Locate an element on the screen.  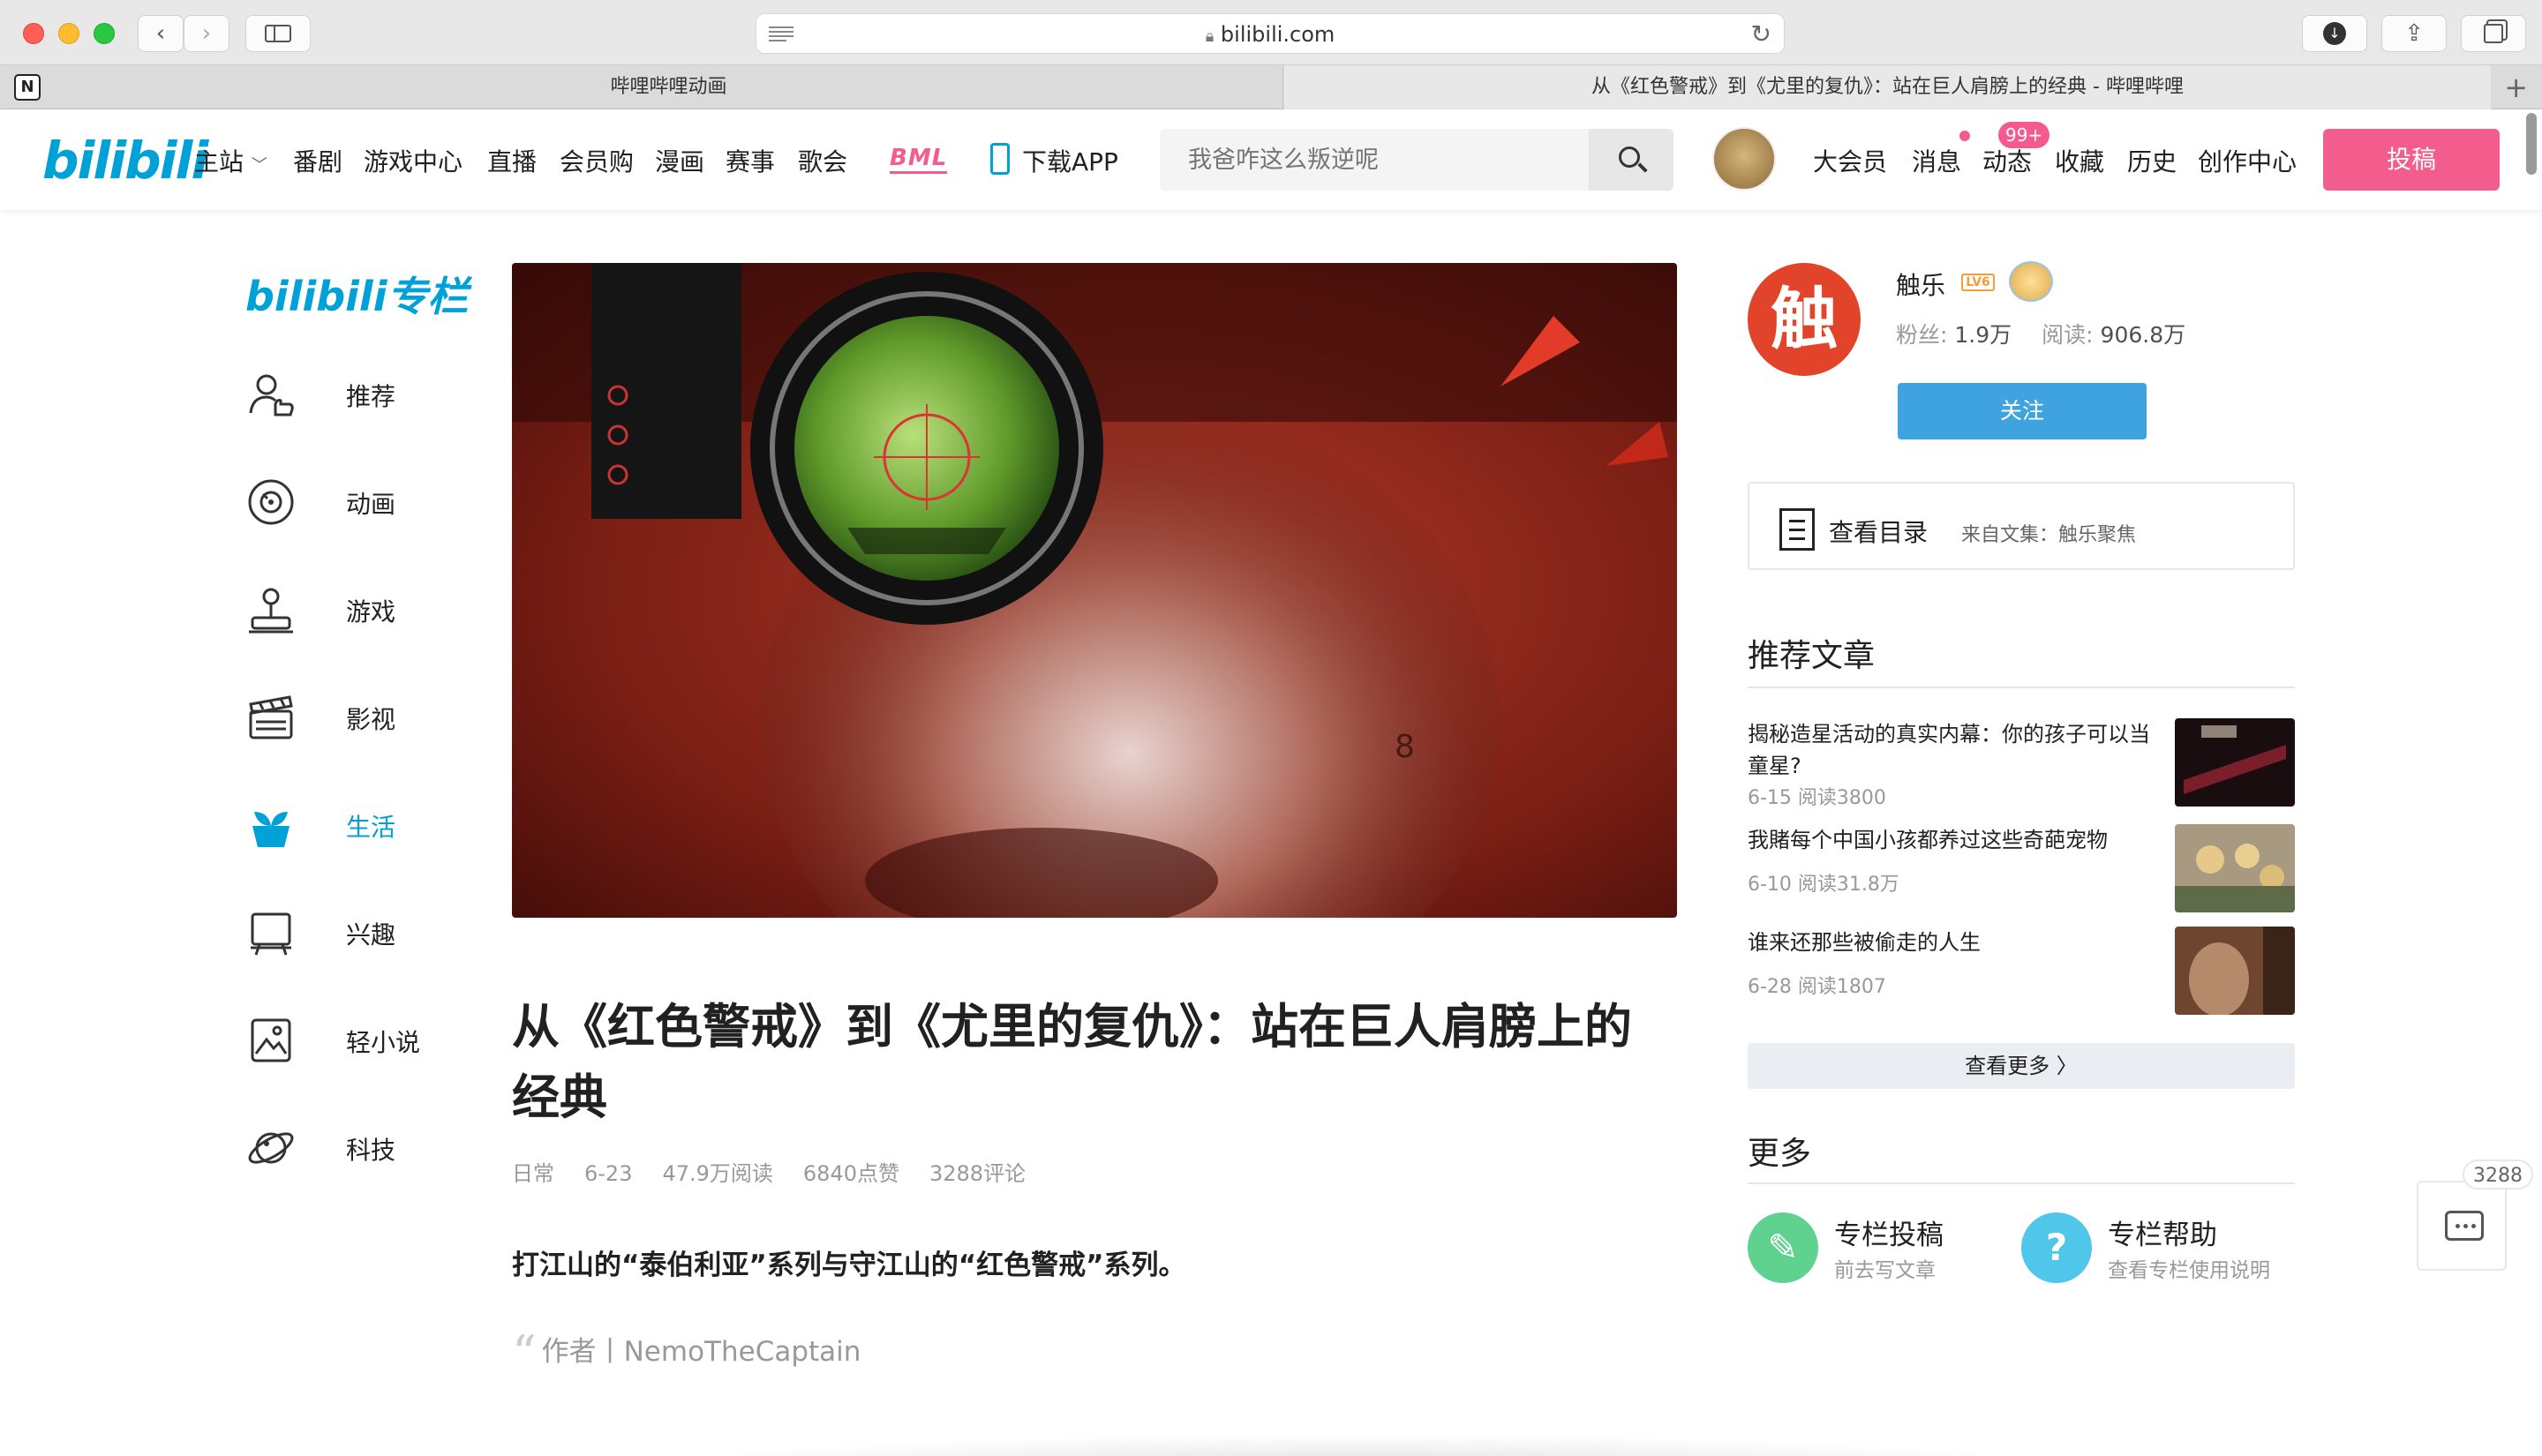
toc-label: 查看目录 is located at coordinates (1879, 532).